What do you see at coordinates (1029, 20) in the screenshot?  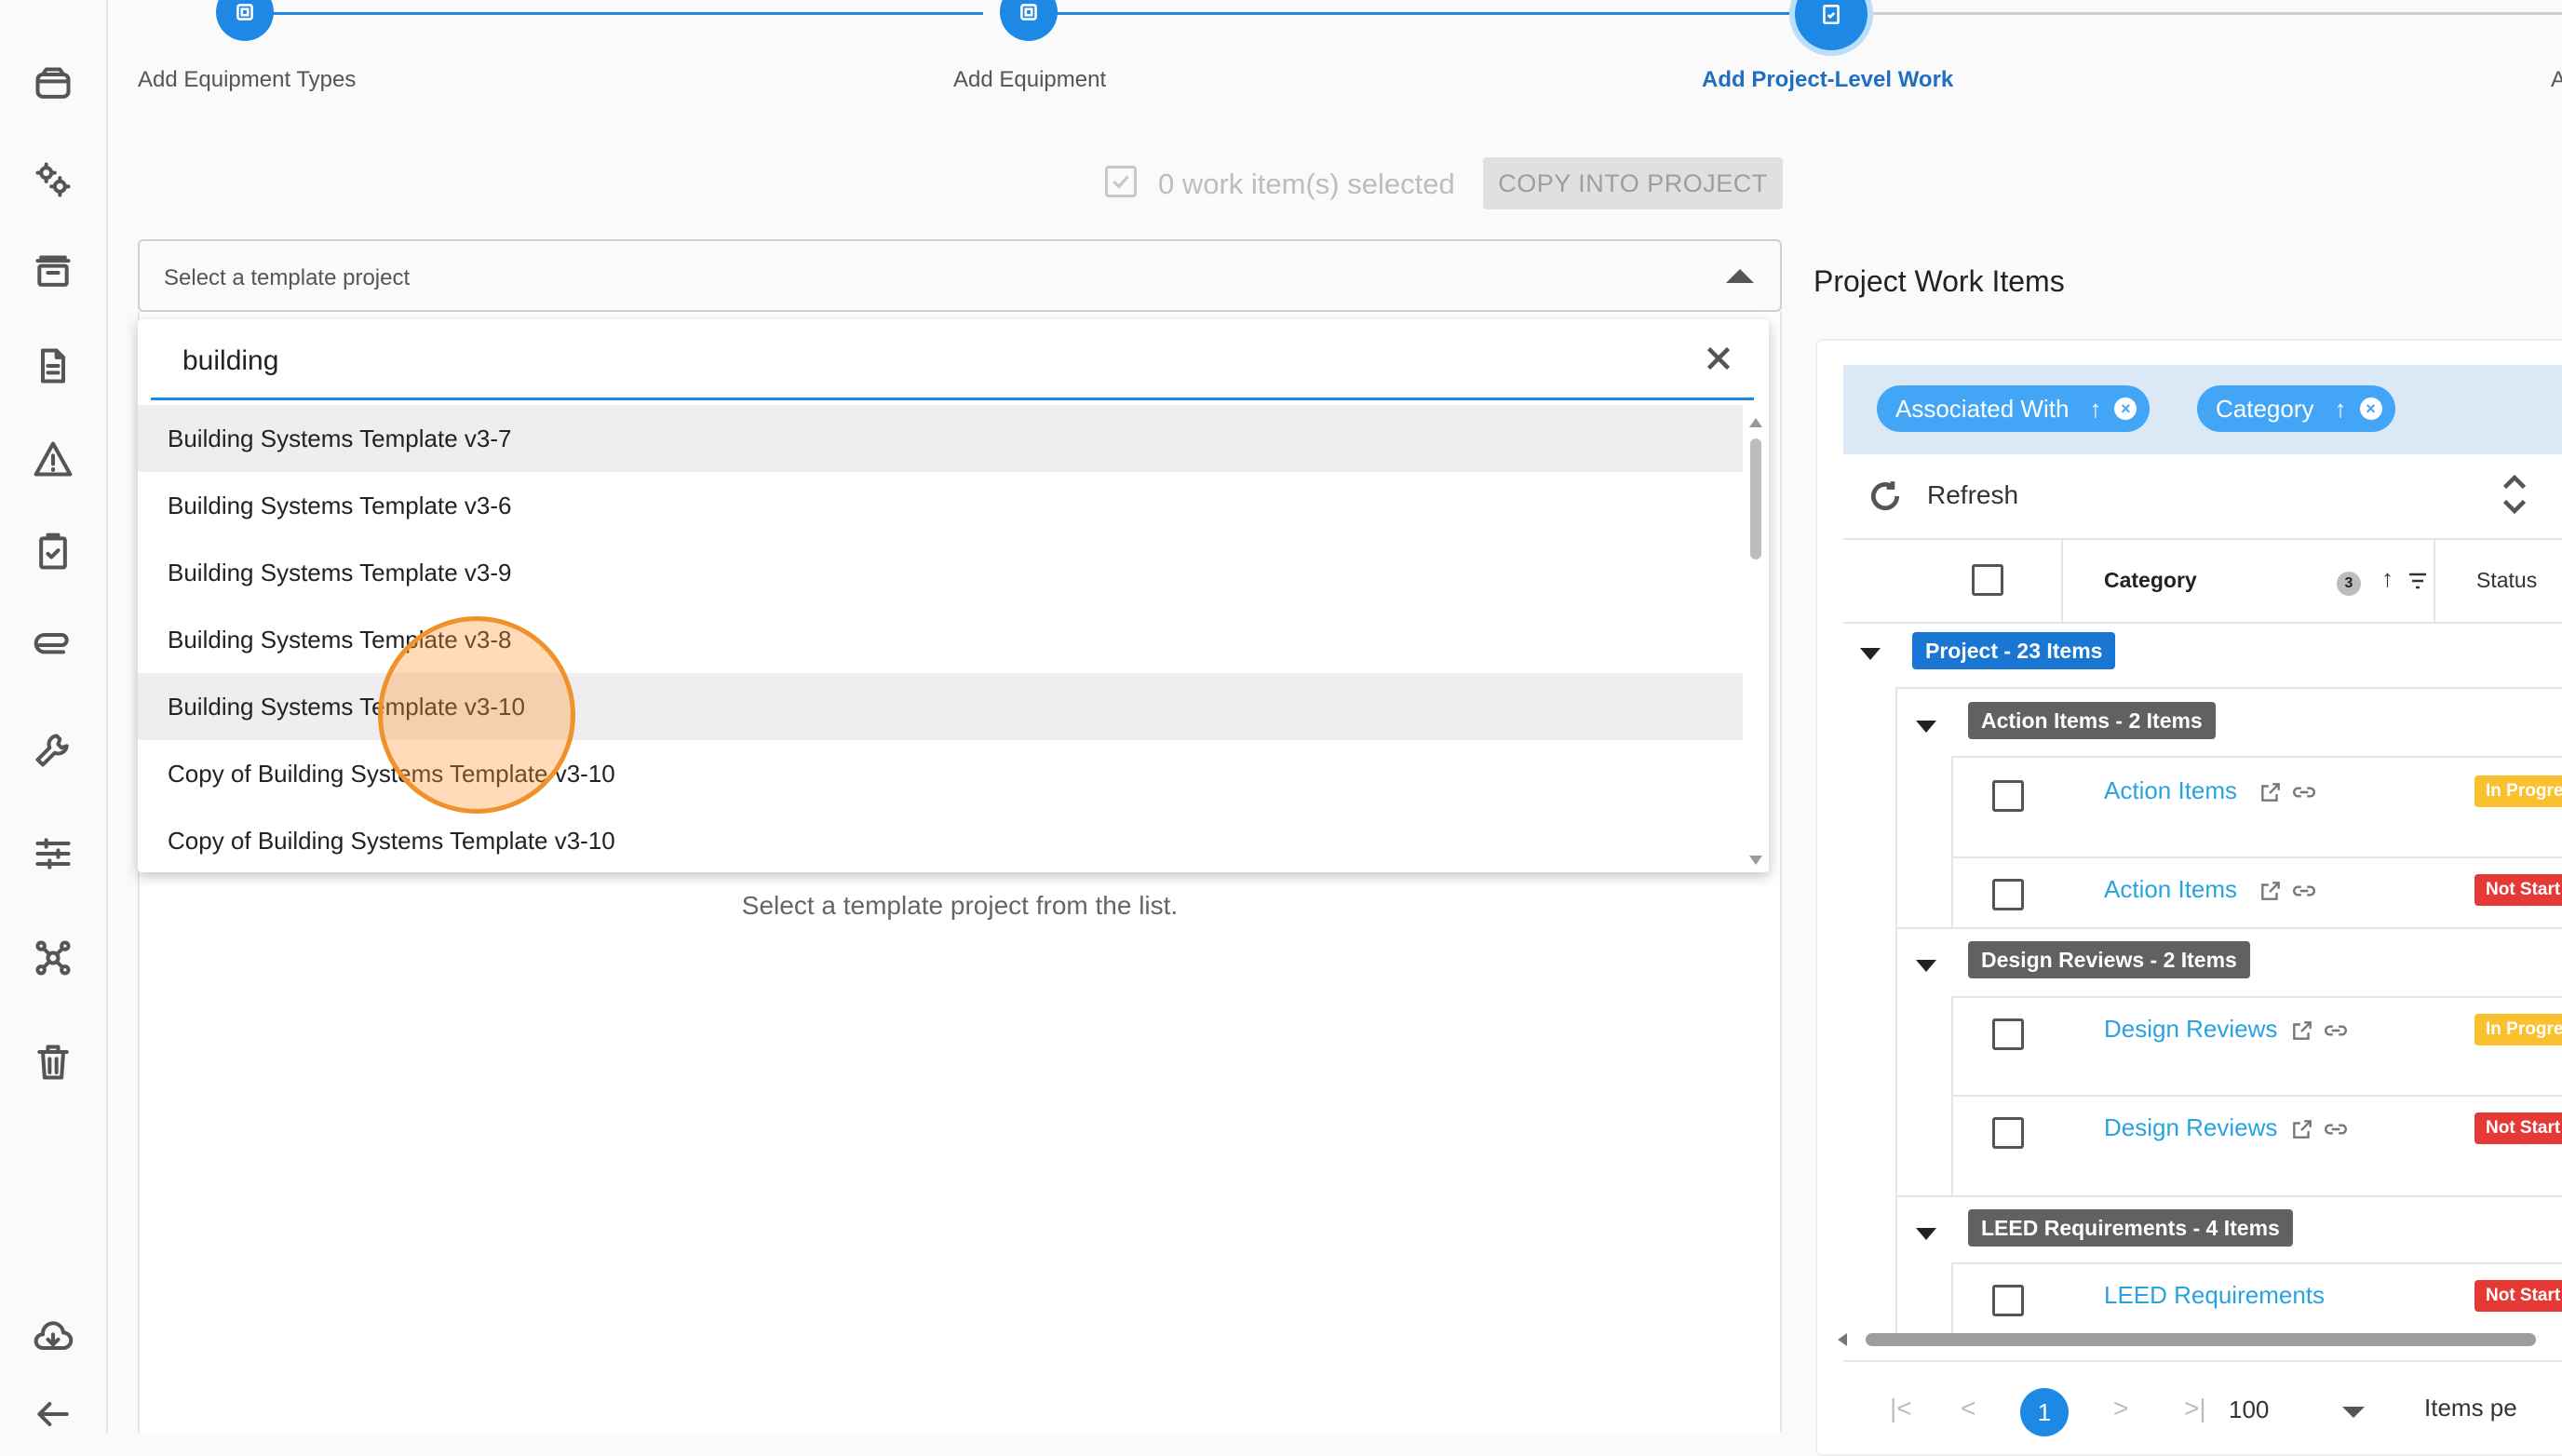 I see `step-equipment` at bounding box center [1029, 20].